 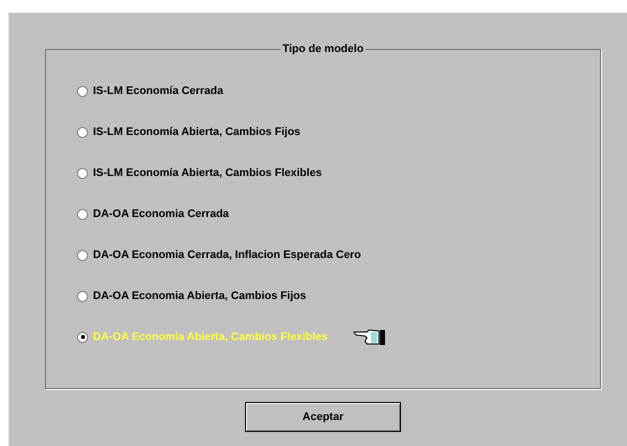 I want to click on option-label: IS-LM Economía Abierta, Cambios Flexibles, so click(x=207, y=173).